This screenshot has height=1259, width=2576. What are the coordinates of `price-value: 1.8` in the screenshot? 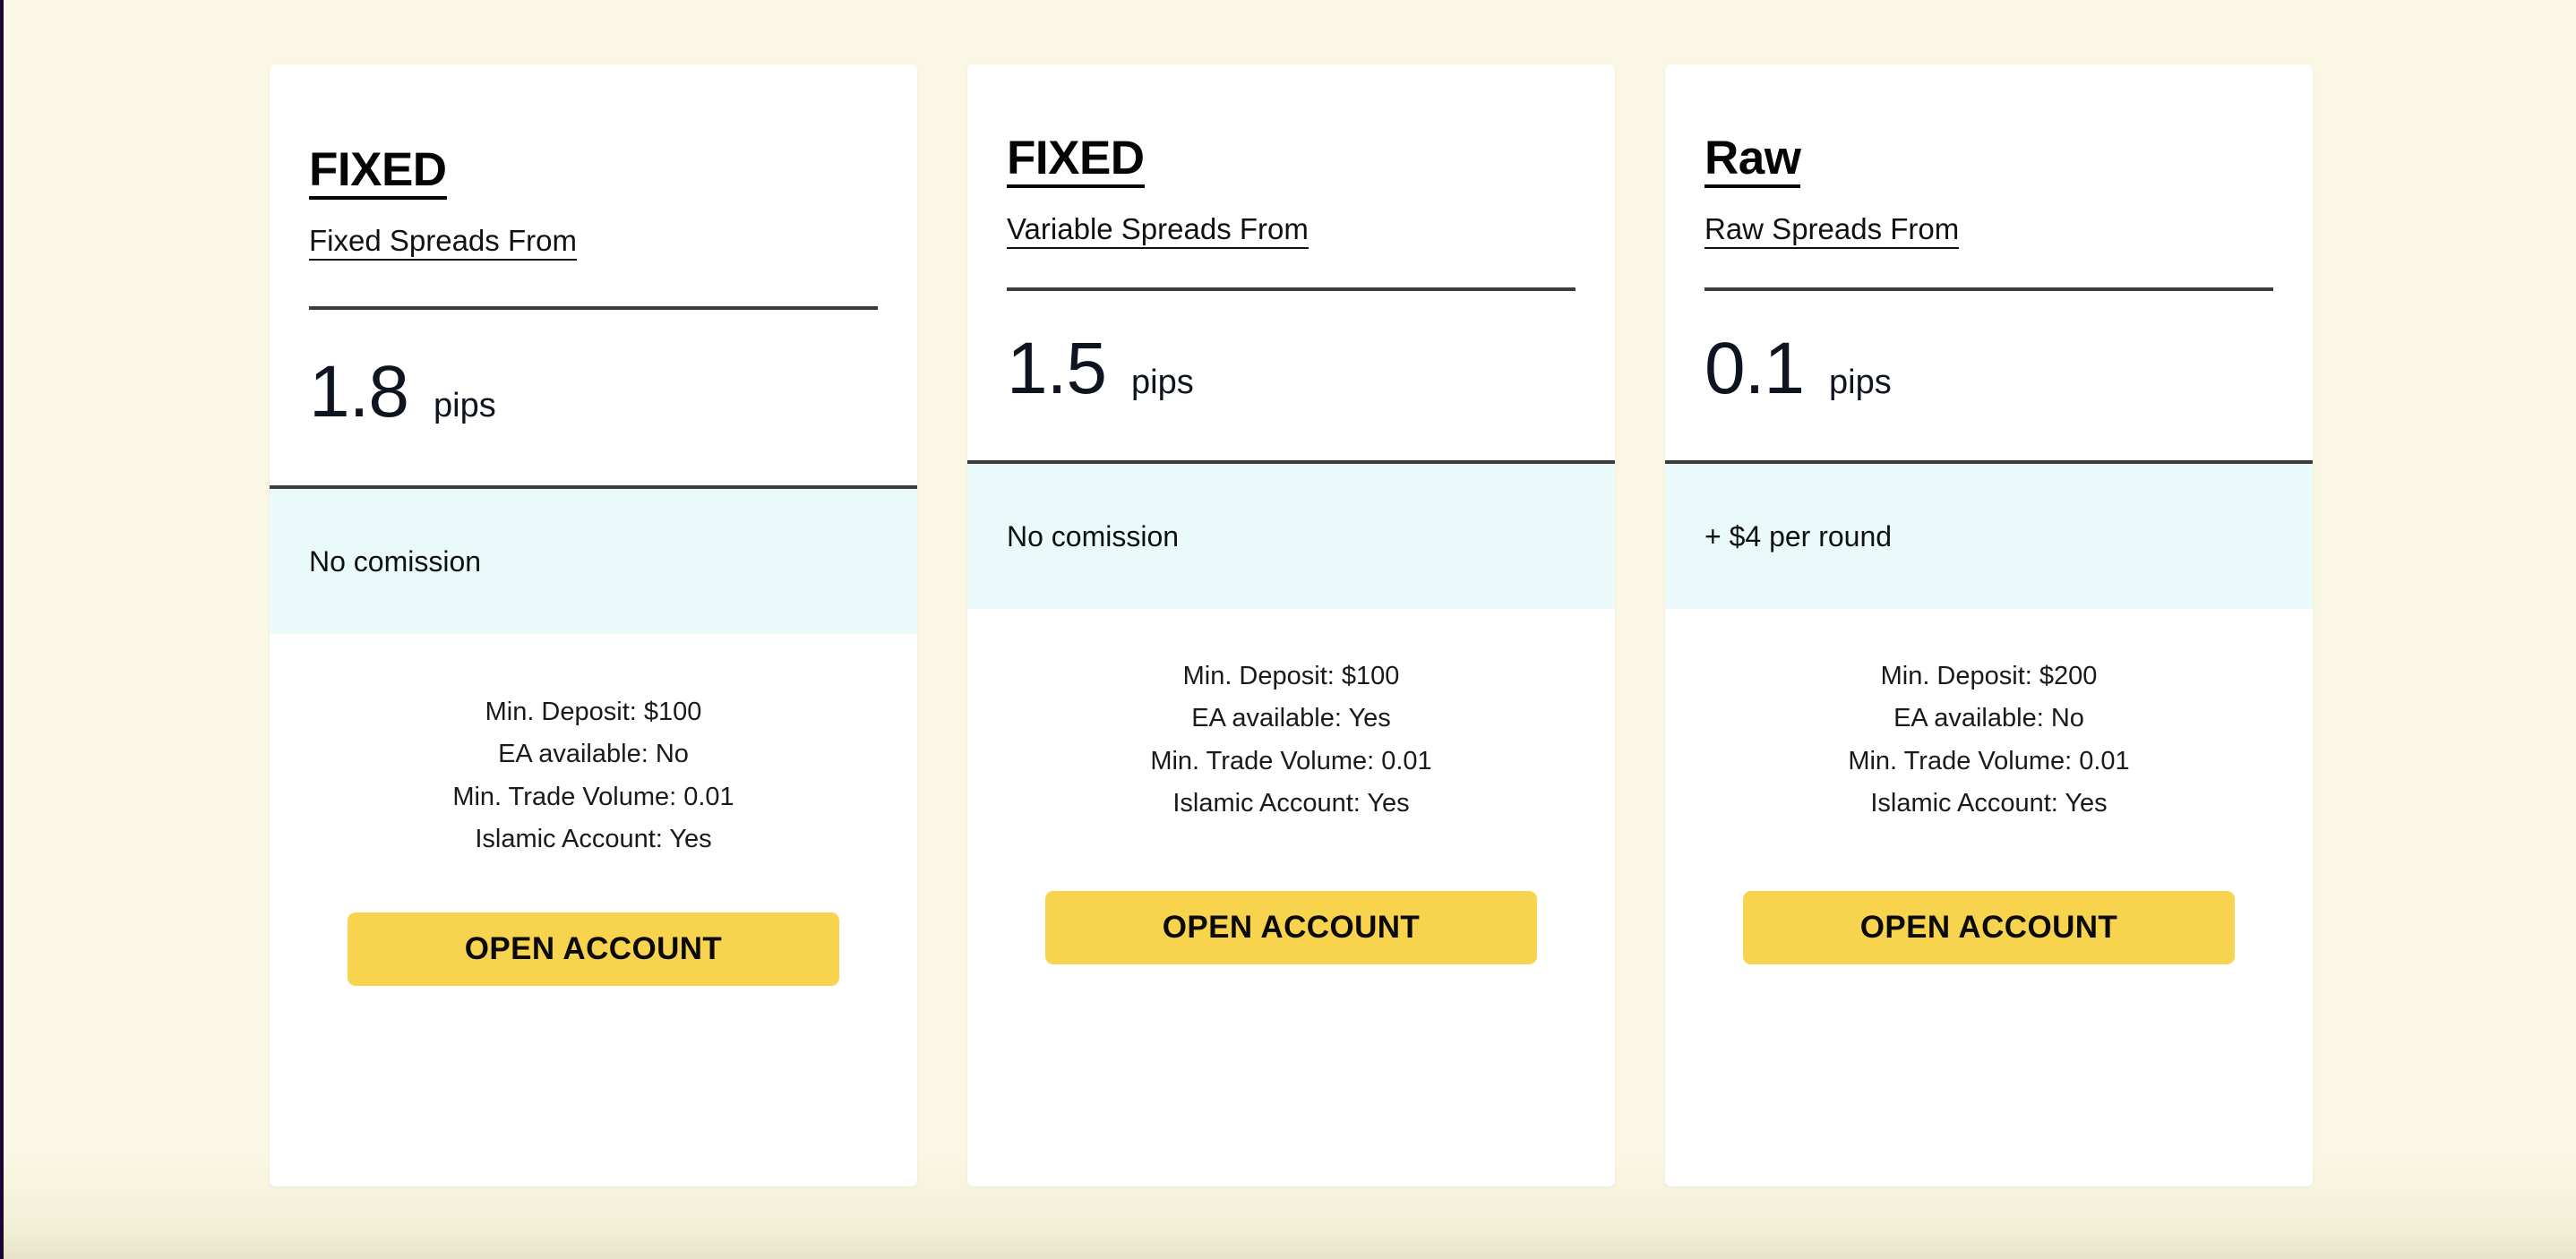 It's located at (359, 392).